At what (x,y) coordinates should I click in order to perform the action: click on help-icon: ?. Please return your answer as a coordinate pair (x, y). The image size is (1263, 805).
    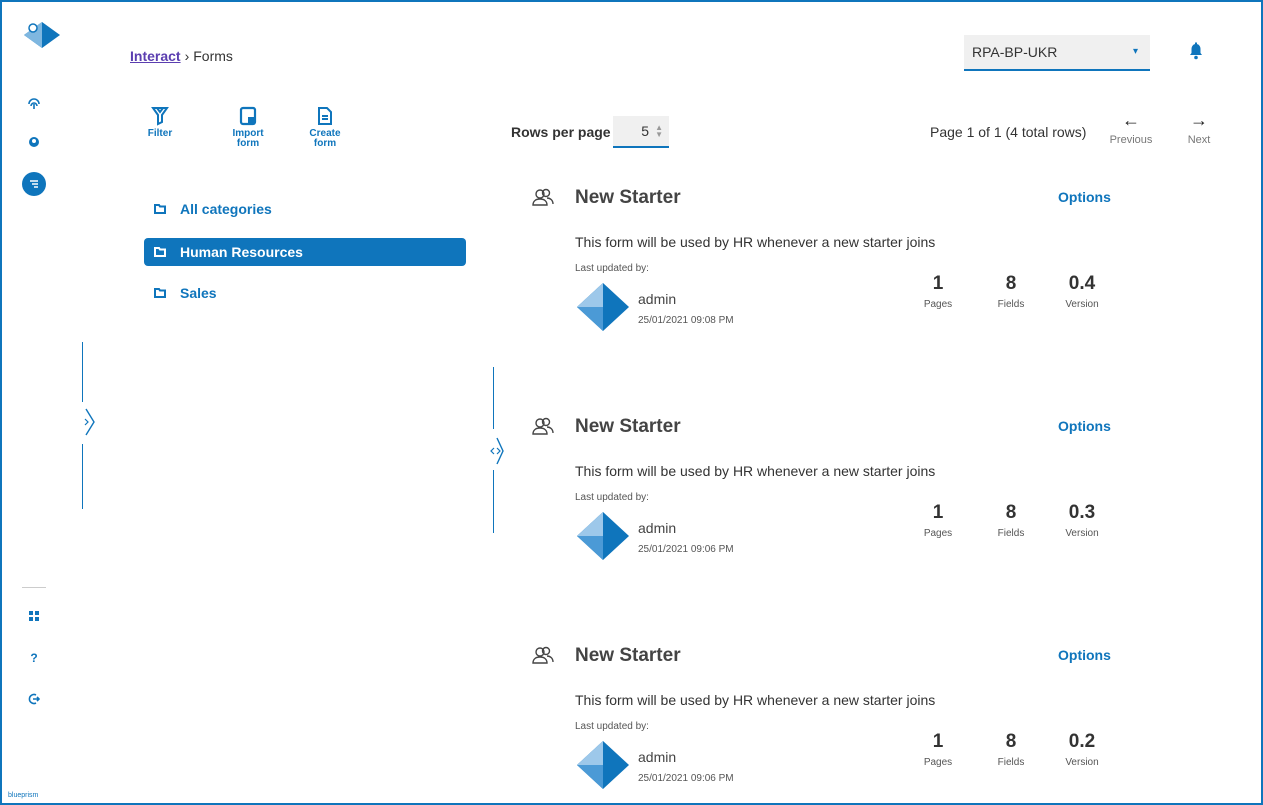
    Looking at the image, I should click on (34, 658).